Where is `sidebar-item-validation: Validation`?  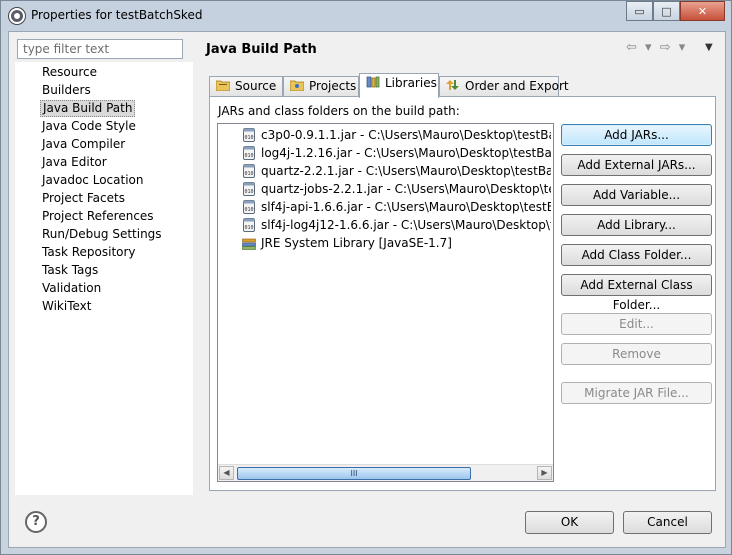 sidebar-item-validation: Validation is located at coordinates (71, 288).